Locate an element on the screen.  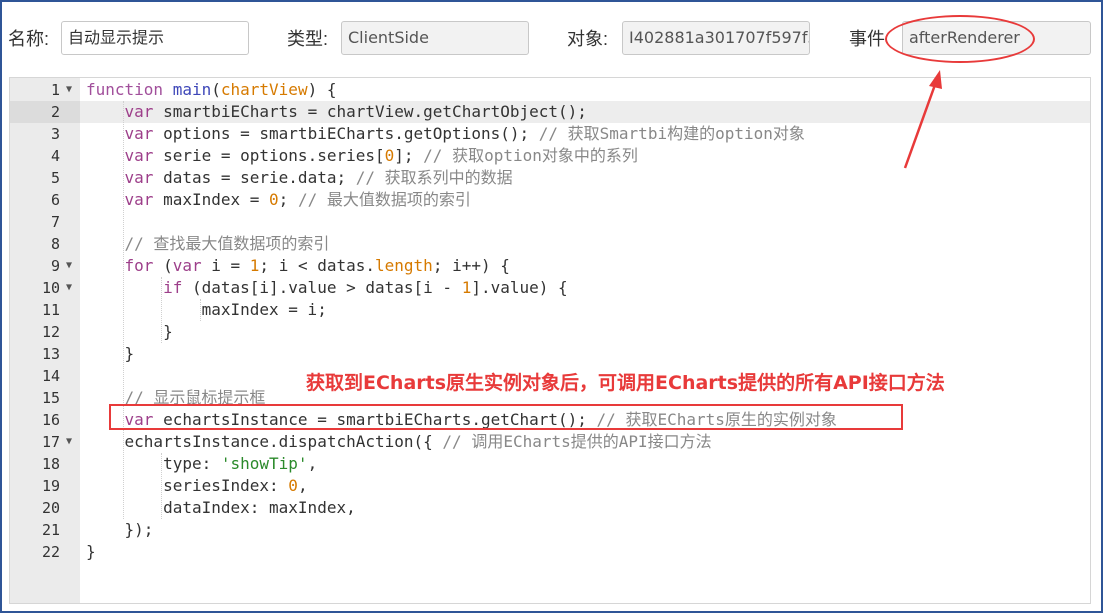
line-number: 3 is located at coordinates (55, 134).